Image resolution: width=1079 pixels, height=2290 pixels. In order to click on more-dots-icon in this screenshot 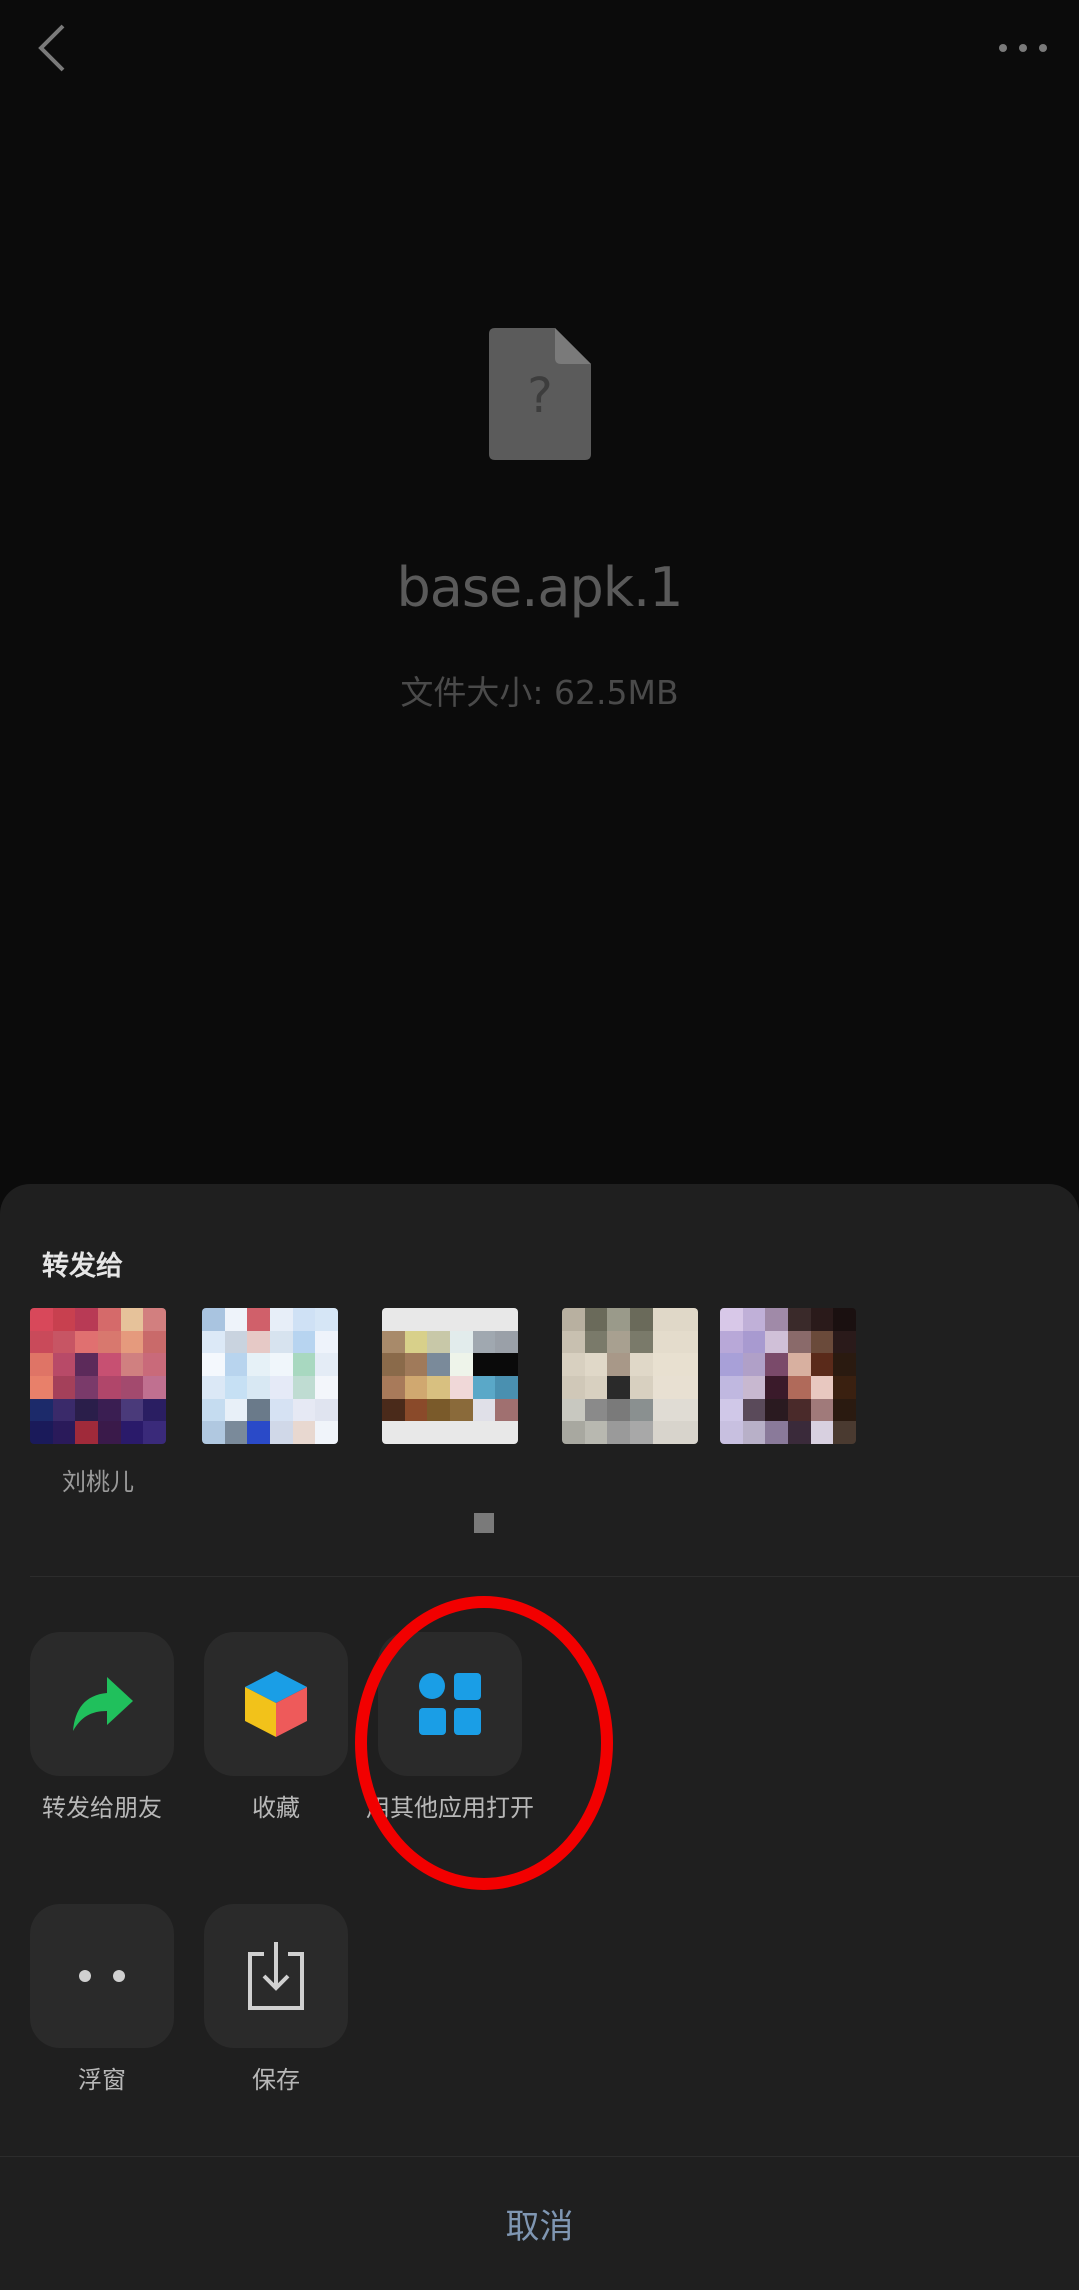, I will do `click(1023, 48)`.